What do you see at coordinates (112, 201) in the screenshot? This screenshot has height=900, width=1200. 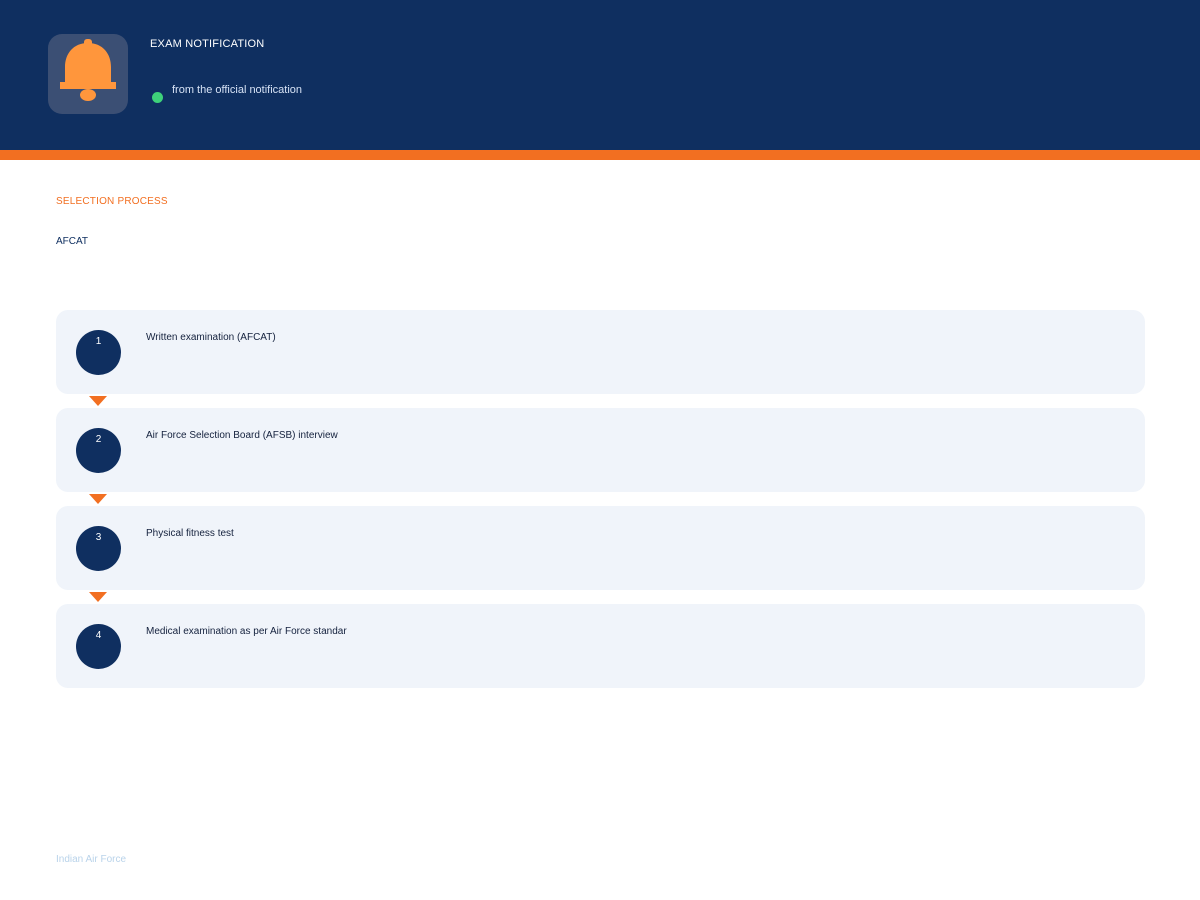 I see `section-label: SELECTION PROCESS` at bounding box center [112, 201].